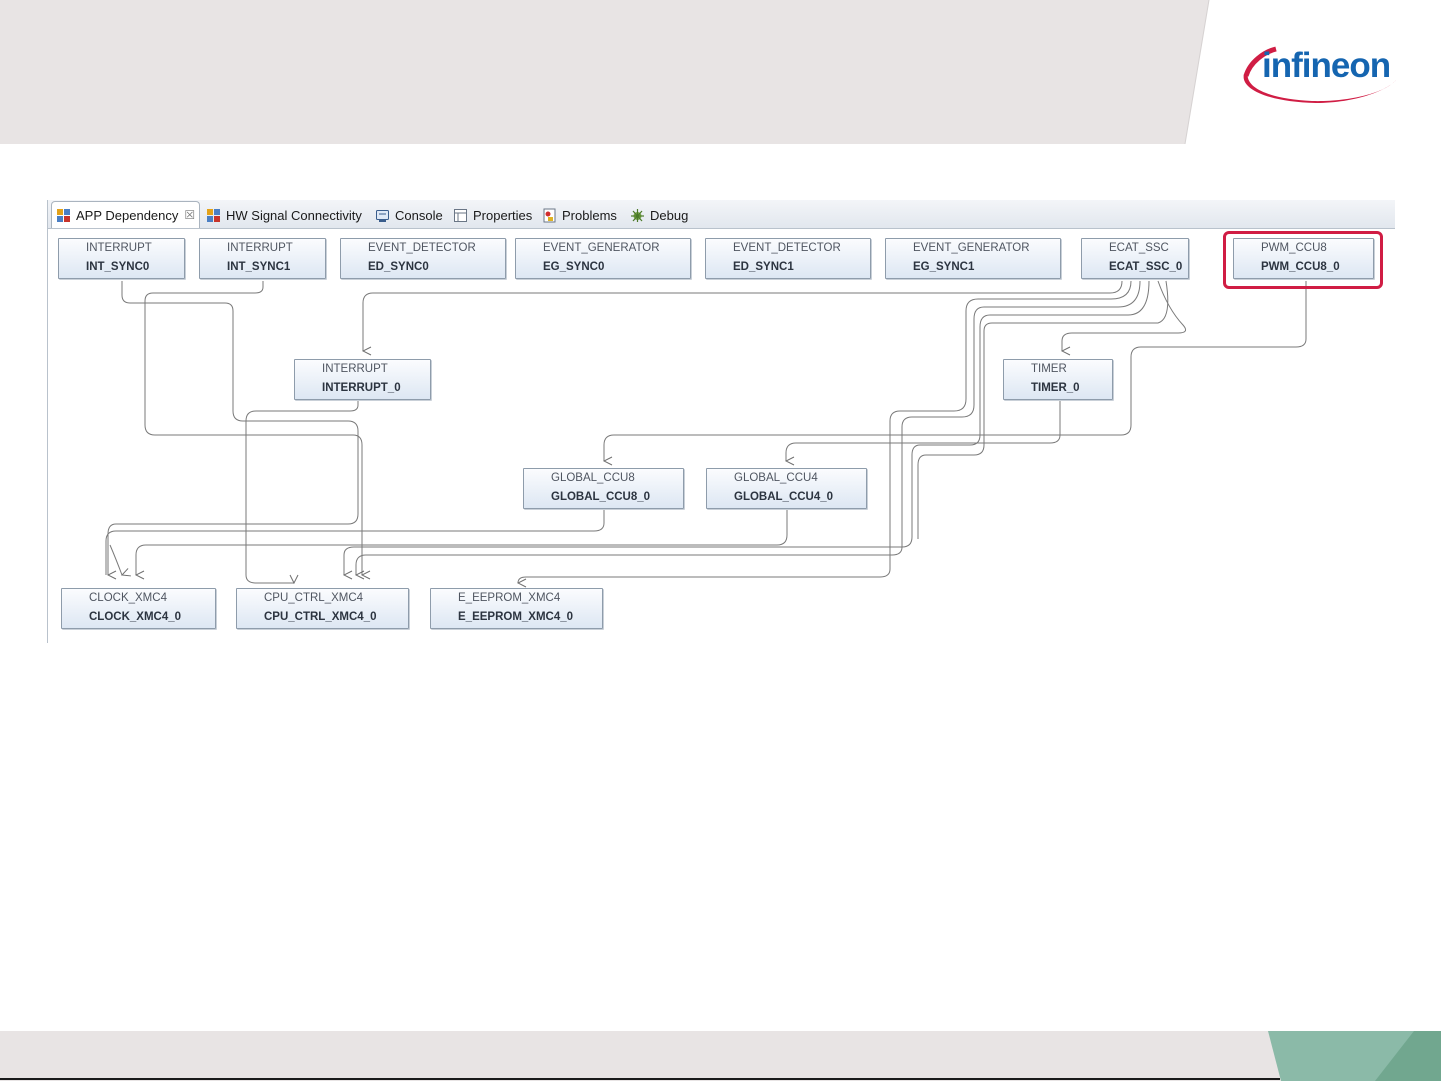 The height and width of the screenshot is (1081, 1441). Describe the element at coordinates (516, 608) in the screenshot. I see `app-node: E_EEPROM_XMC4 E_EEPROM_XMC4_0` at that location.